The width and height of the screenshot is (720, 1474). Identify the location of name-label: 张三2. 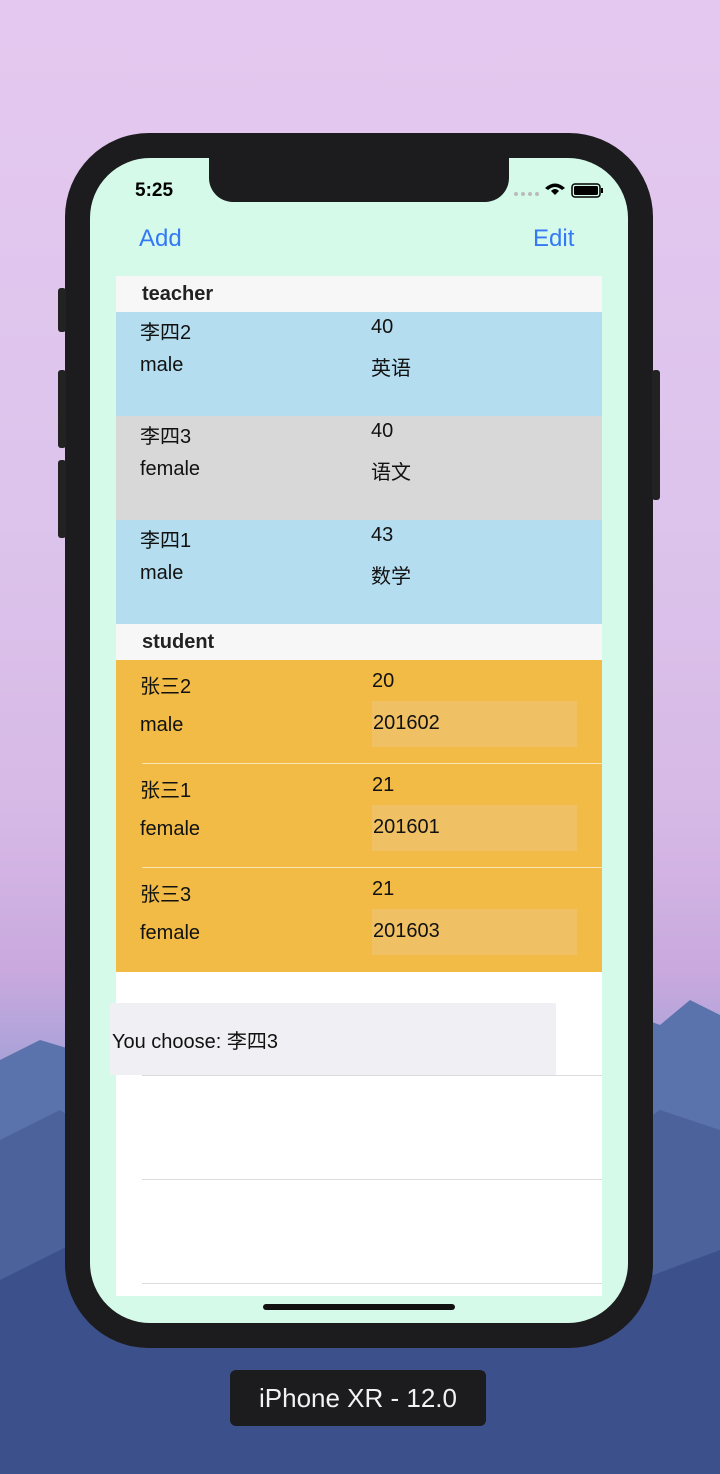
(166, 687).